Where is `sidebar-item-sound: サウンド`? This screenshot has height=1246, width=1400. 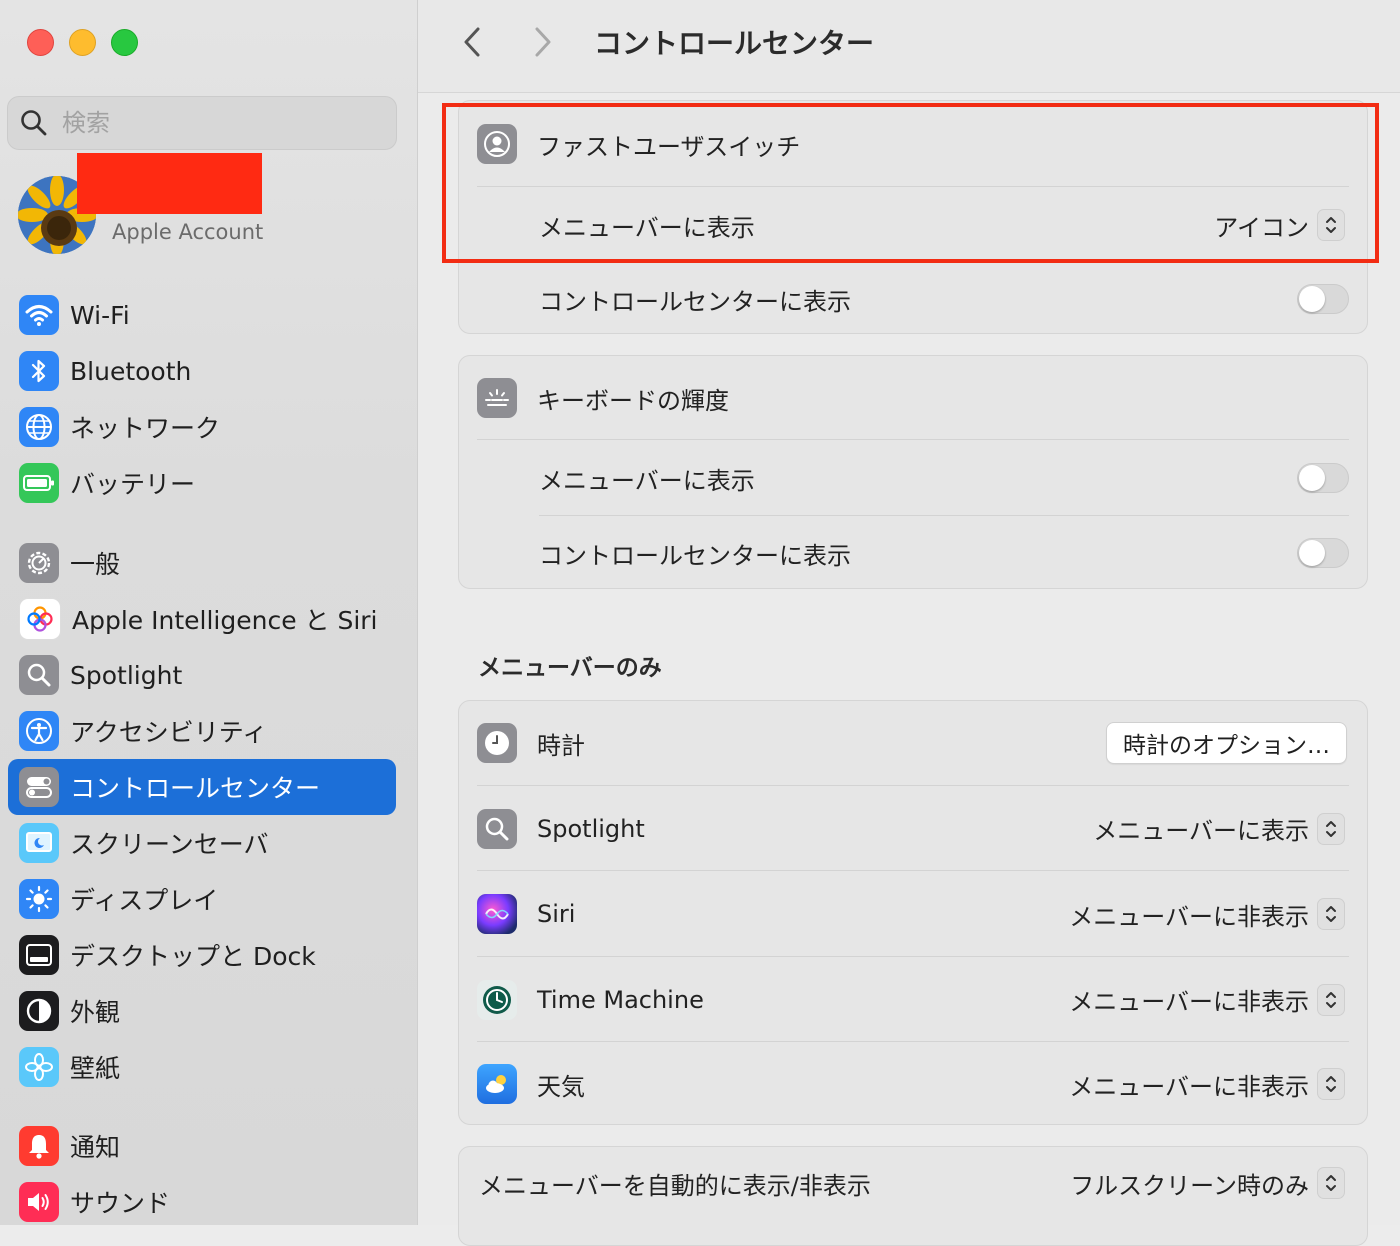
sidebar-item-sound: サウンド is located at coordinates (202, 1202).